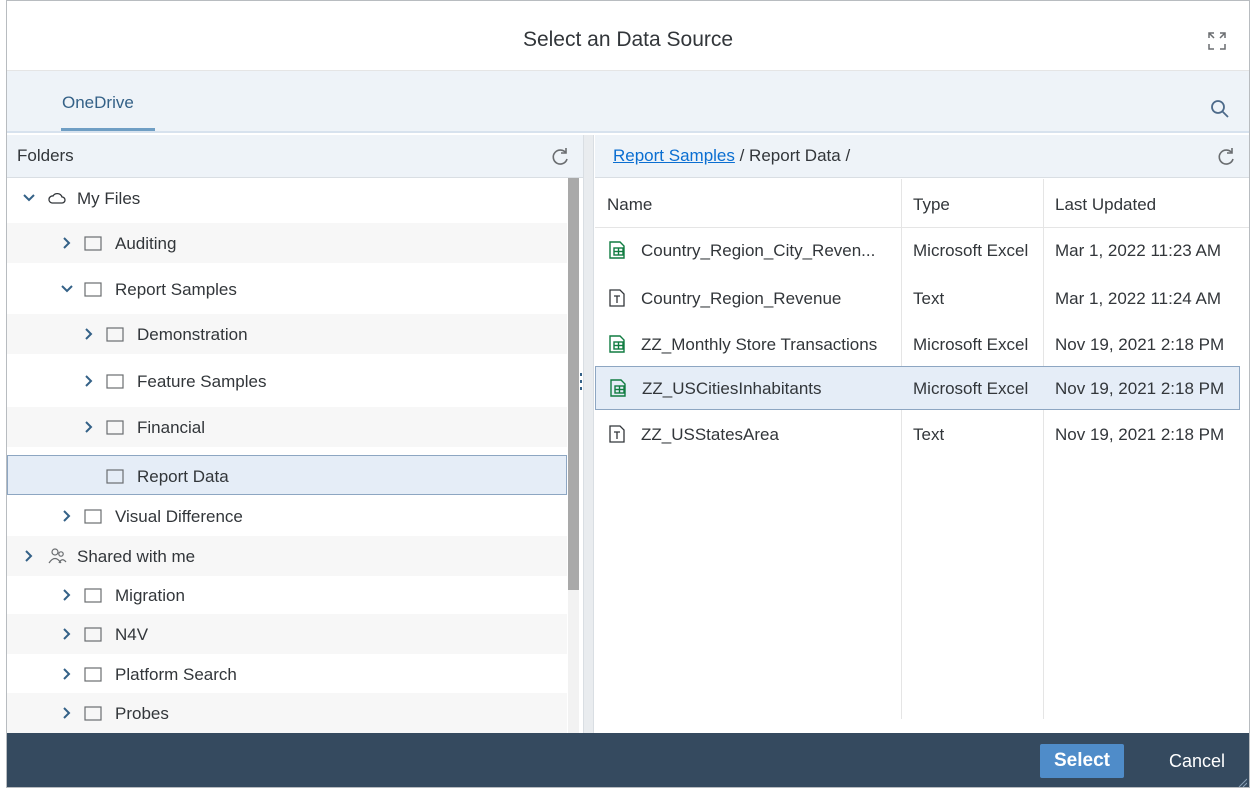 This screenshot has width=1256, height=788. Describe the element at coordinates (45, 155) in the screenshot. I see `folders-header-label: Folders` at that location.